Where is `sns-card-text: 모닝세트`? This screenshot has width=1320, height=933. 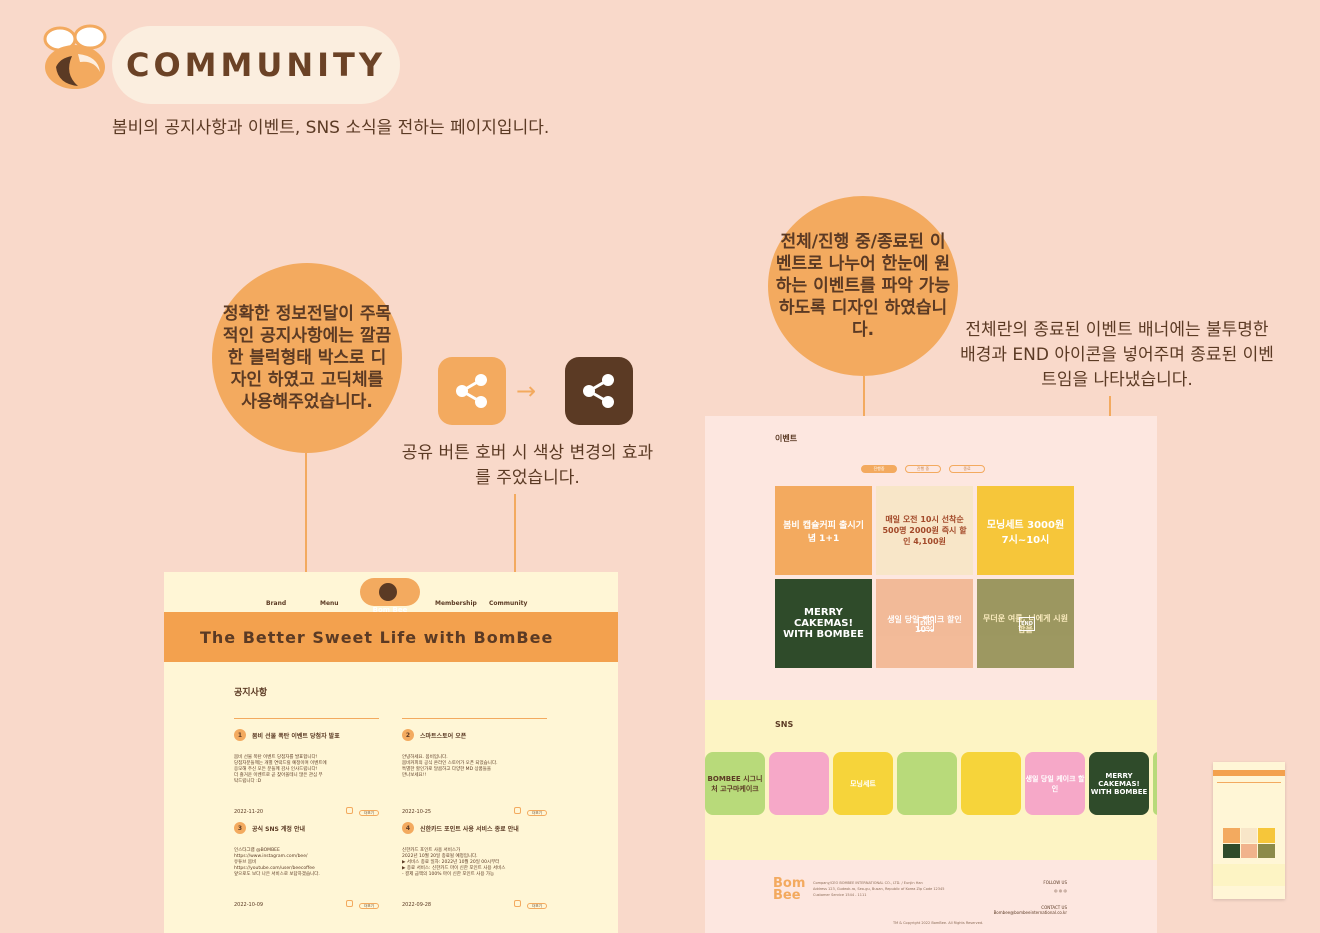
sns-card-text: 모닝세트 is located at coordinates (863, 783).